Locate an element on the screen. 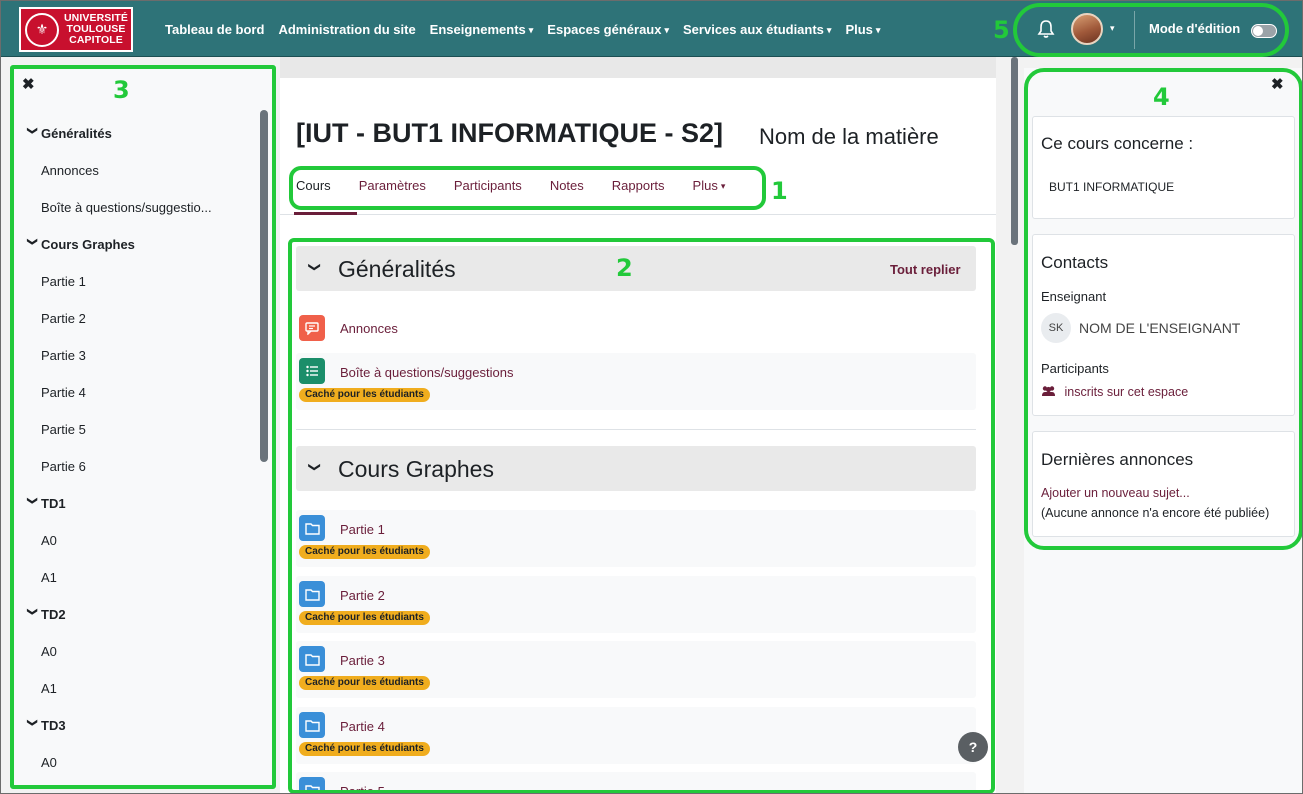 The height and width of the screenshot is (794, 1303). index-item: Partie 3 is located at coordinates (63, 355).